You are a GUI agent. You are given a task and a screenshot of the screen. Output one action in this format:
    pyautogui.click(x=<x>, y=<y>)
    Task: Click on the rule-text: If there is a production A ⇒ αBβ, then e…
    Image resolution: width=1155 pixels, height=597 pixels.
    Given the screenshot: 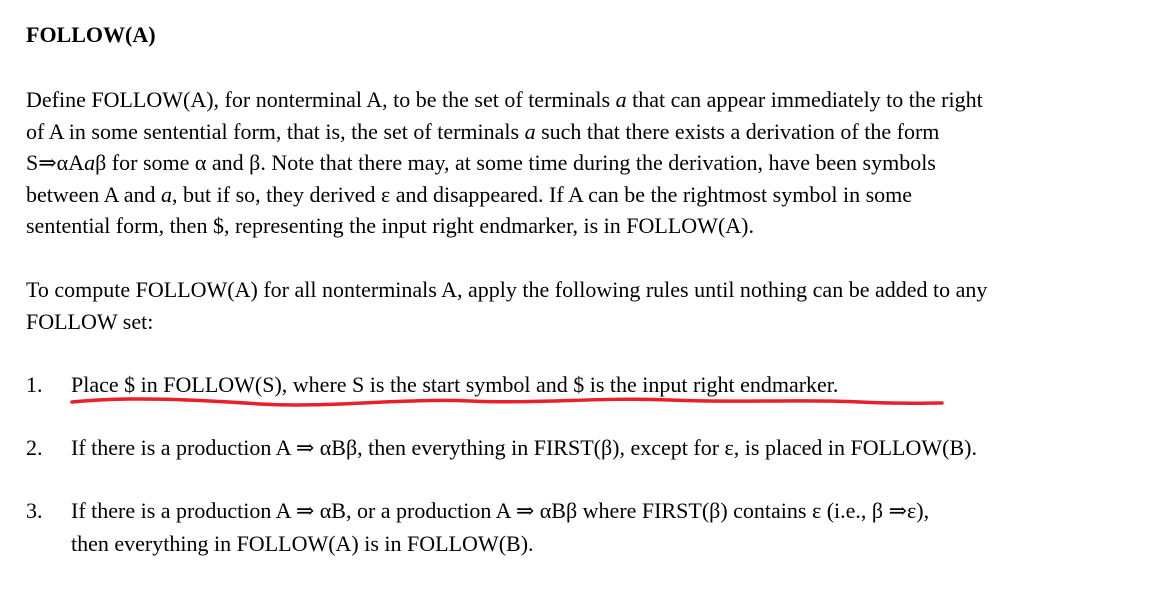 What is the action you would take?
    pyautogui.click(x=524, y=447)
    